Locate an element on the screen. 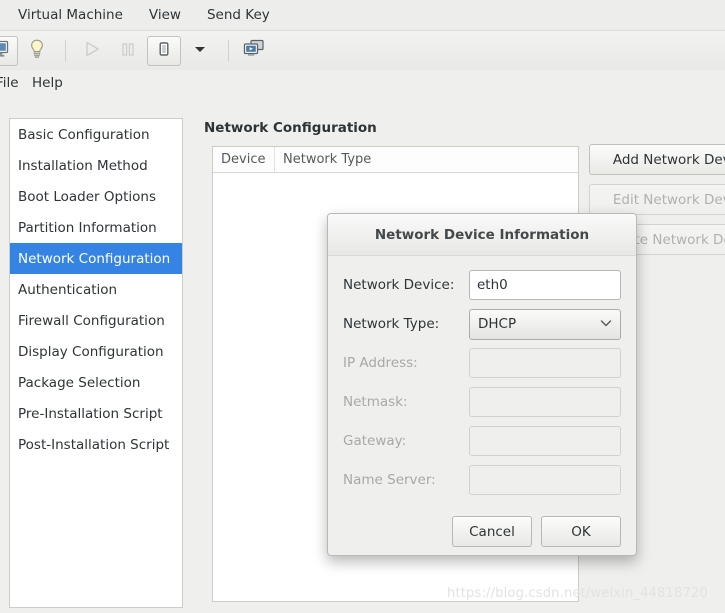 The height and width of the screenshot is (613, 725). button-label: OK is located at coordinates (581, 531).